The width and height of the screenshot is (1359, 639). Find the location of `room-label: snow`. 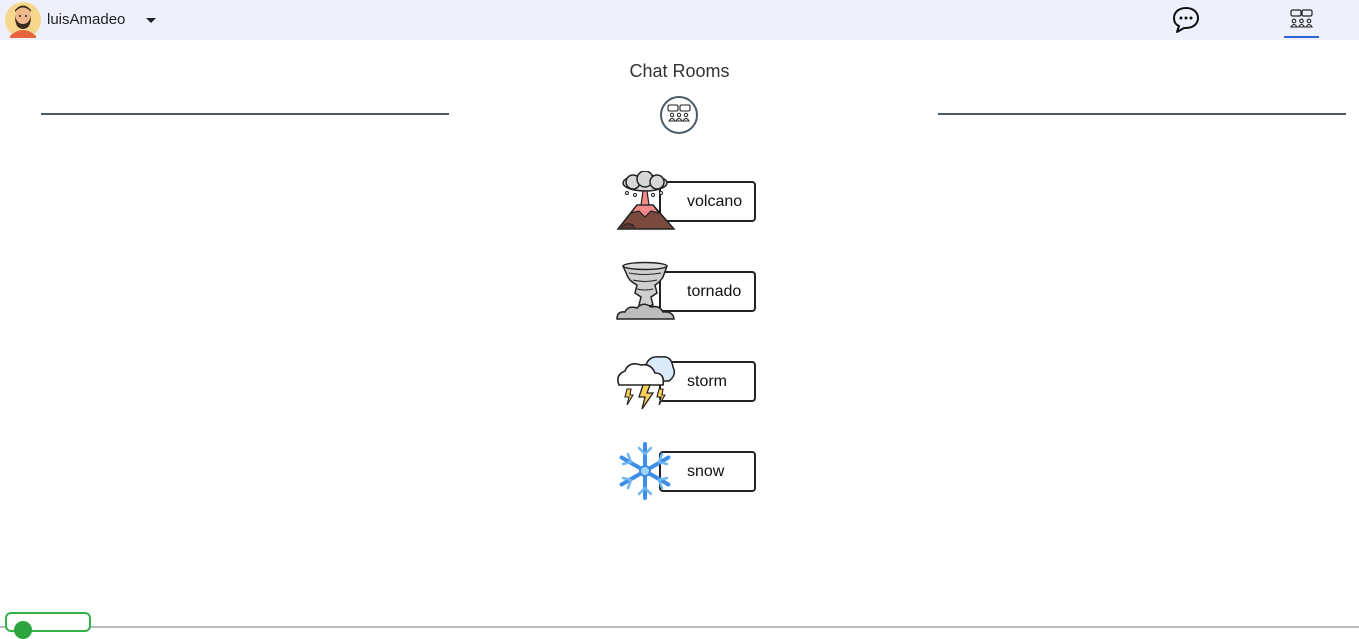

room-label: snow is located at coordinates (705, 472).